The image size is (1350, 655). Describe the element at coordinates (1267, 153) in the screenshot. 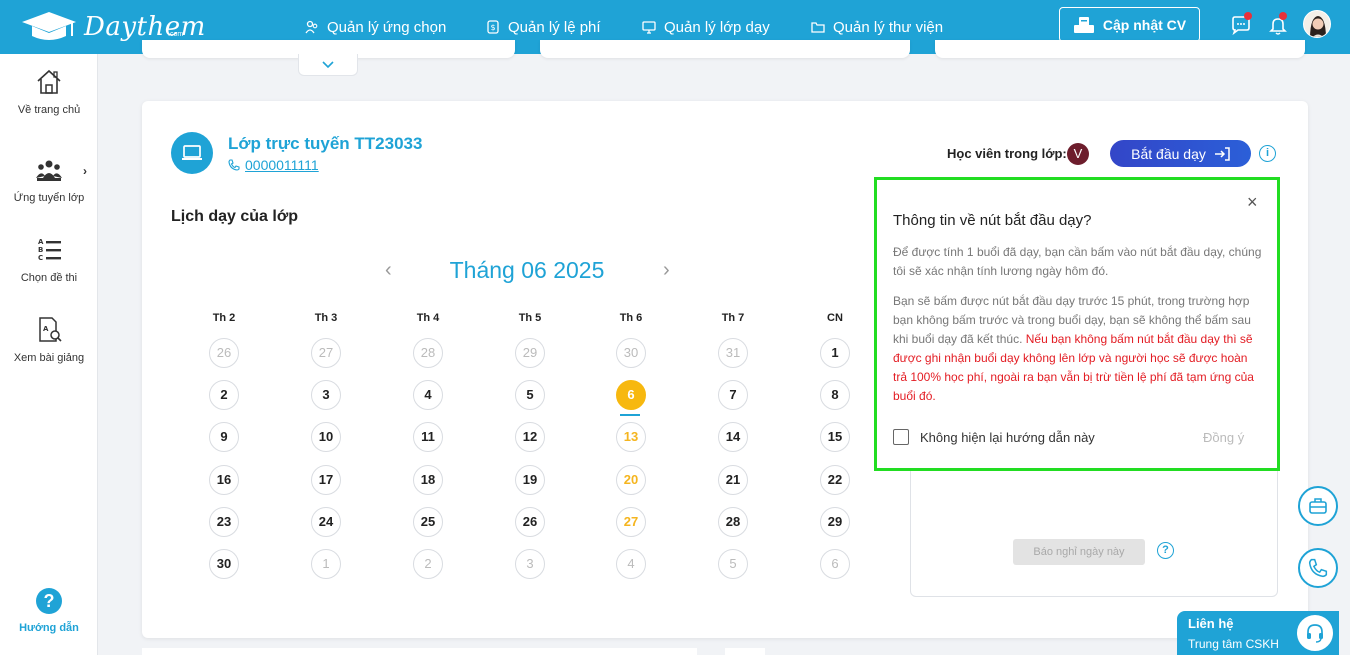

I see `start-info-icon: i` at that location.